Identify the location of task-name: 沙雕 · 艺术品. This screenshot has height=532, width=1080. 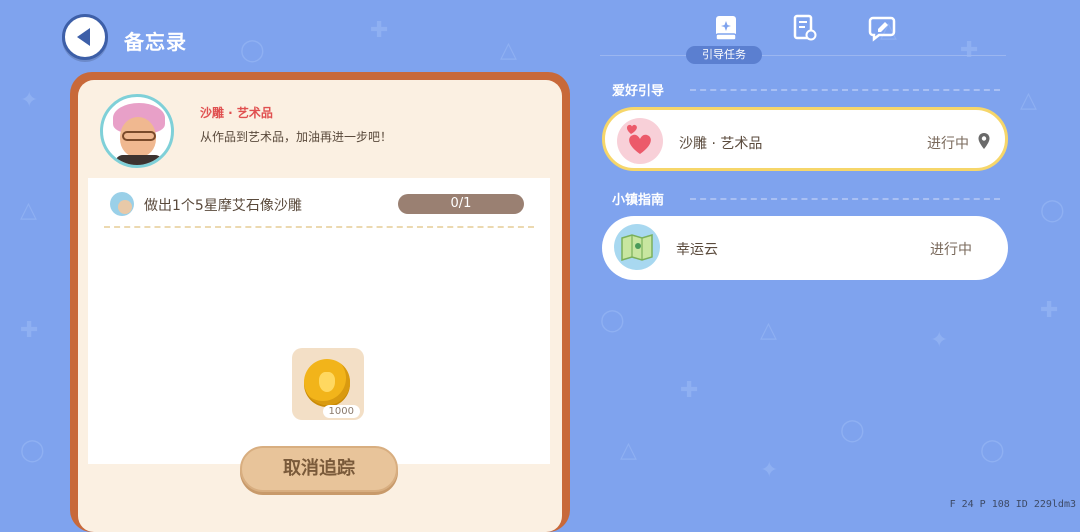
(236, 113).